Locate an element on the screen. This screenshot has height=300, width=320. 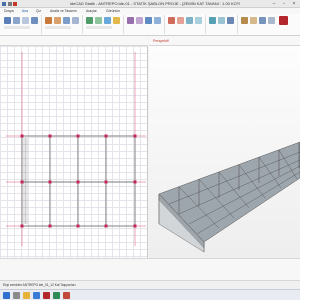
window-close-icon: × is located at coordinates (294, 4).